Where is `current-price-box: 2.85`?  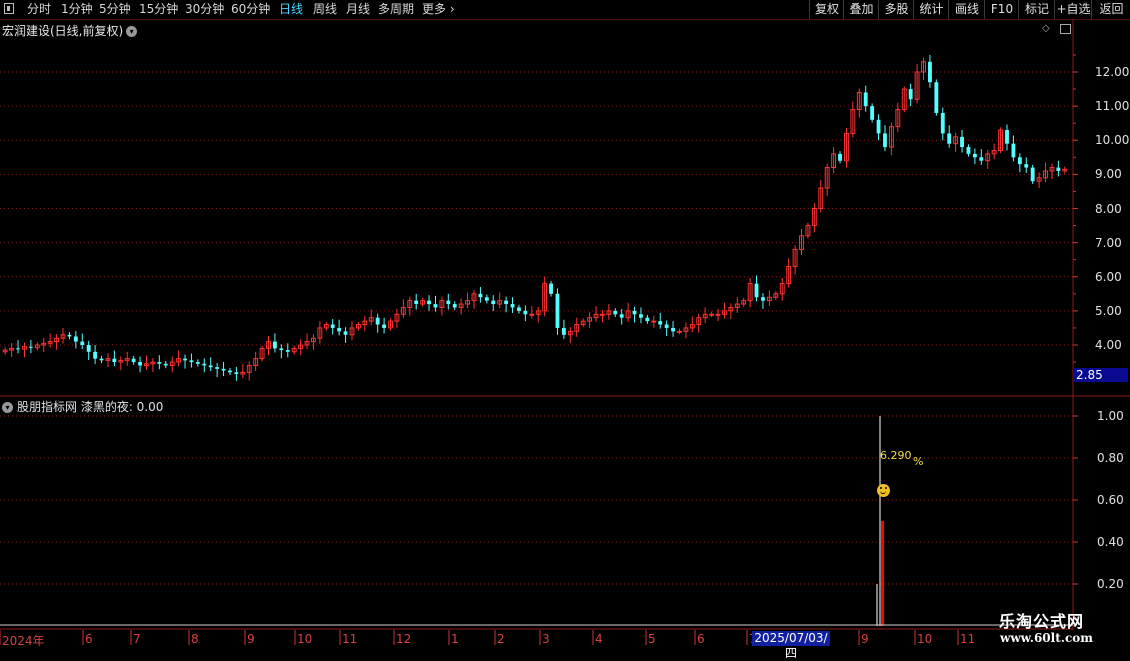 current-price-box: 2.85 is located at coordinates (1101, 375).